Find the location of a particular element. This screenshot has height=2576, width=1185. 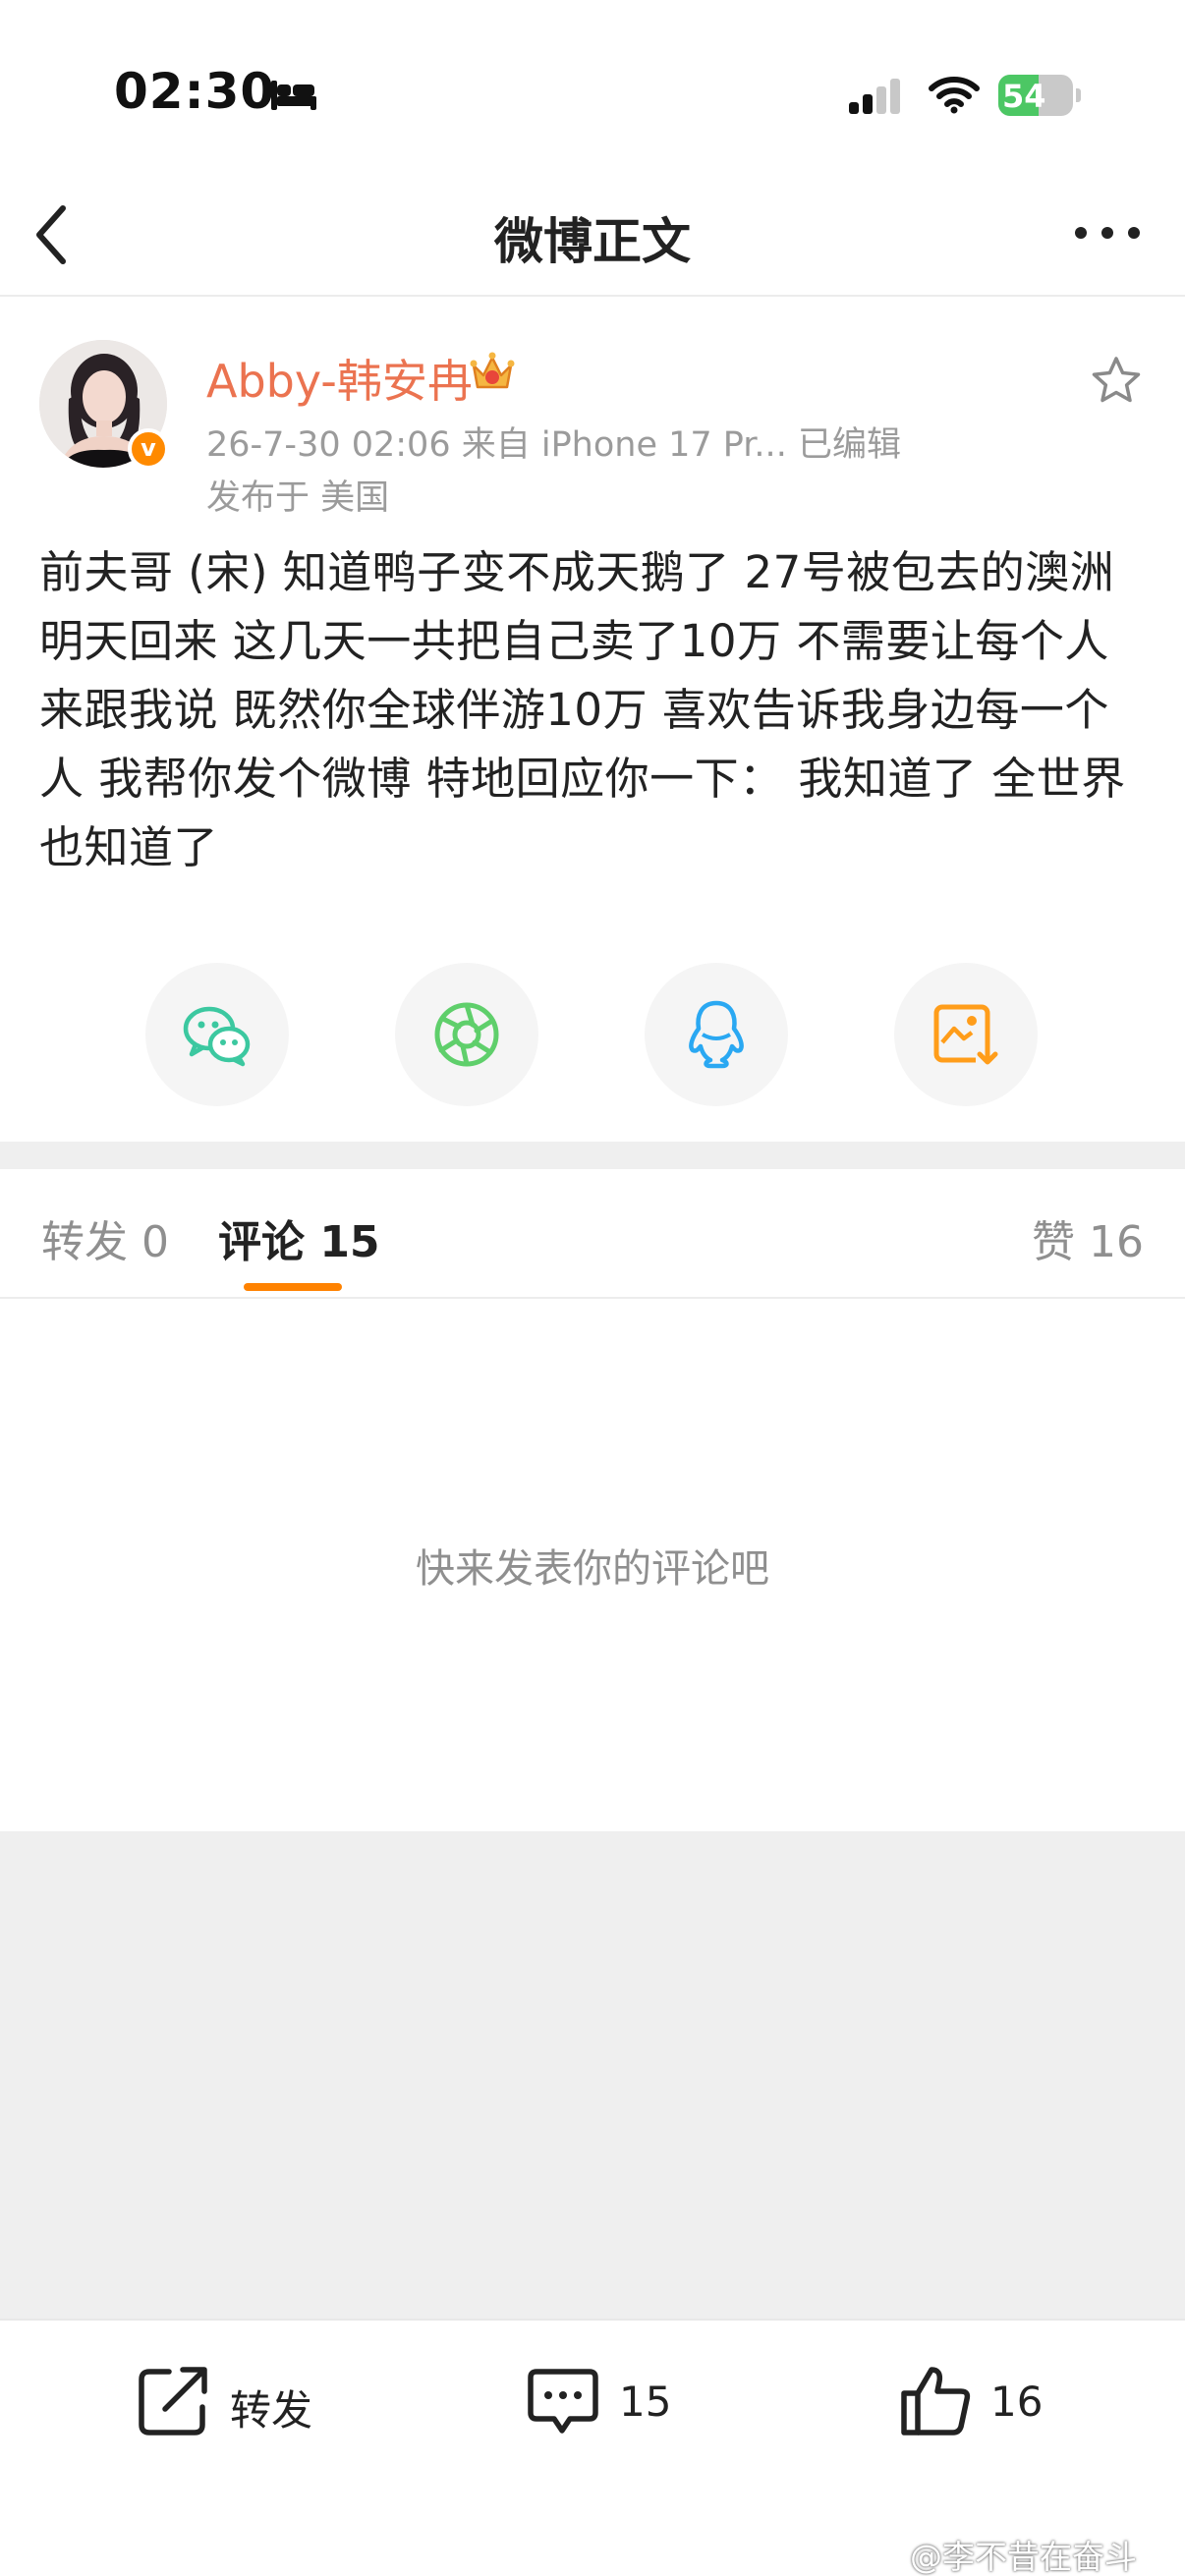

comment-icon is located at coordinates (563, 2401).